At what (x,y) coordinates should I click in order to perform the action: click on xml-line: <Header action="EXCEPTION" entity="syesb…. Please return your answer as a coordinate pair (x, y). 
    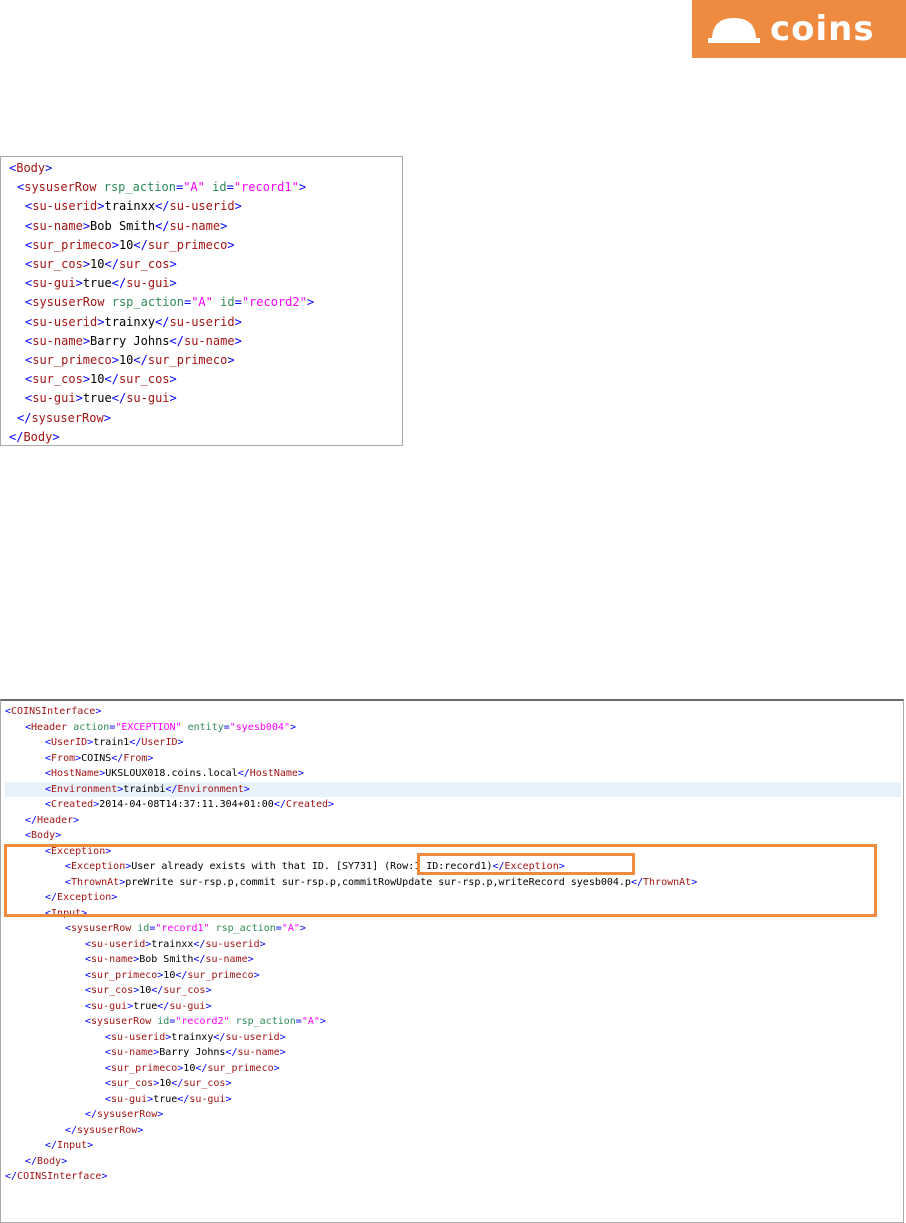
    Looking at the image, I should click on (160, 728).